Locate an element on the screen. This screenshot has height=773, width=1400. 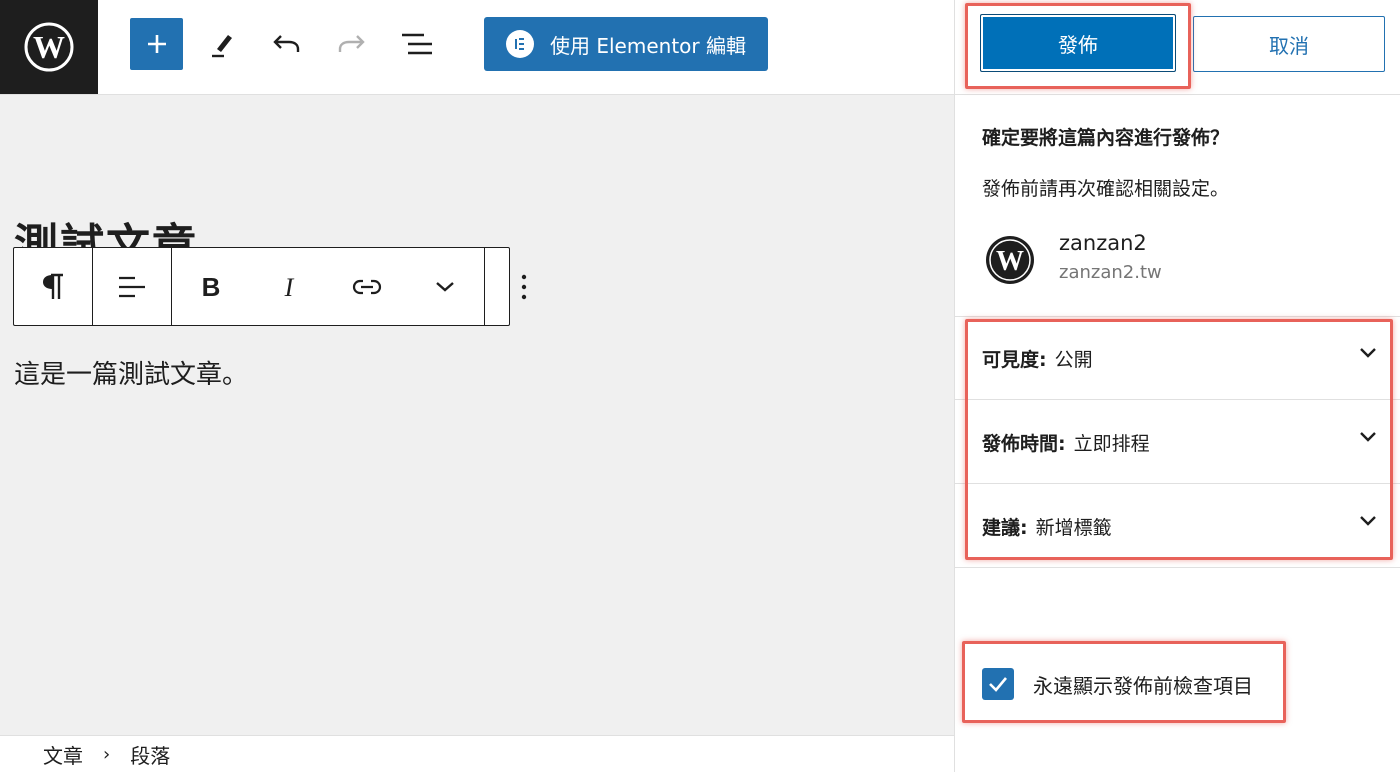
paragraph-block: 這是一篇測試文章。 is located at coordinates (131, 372).